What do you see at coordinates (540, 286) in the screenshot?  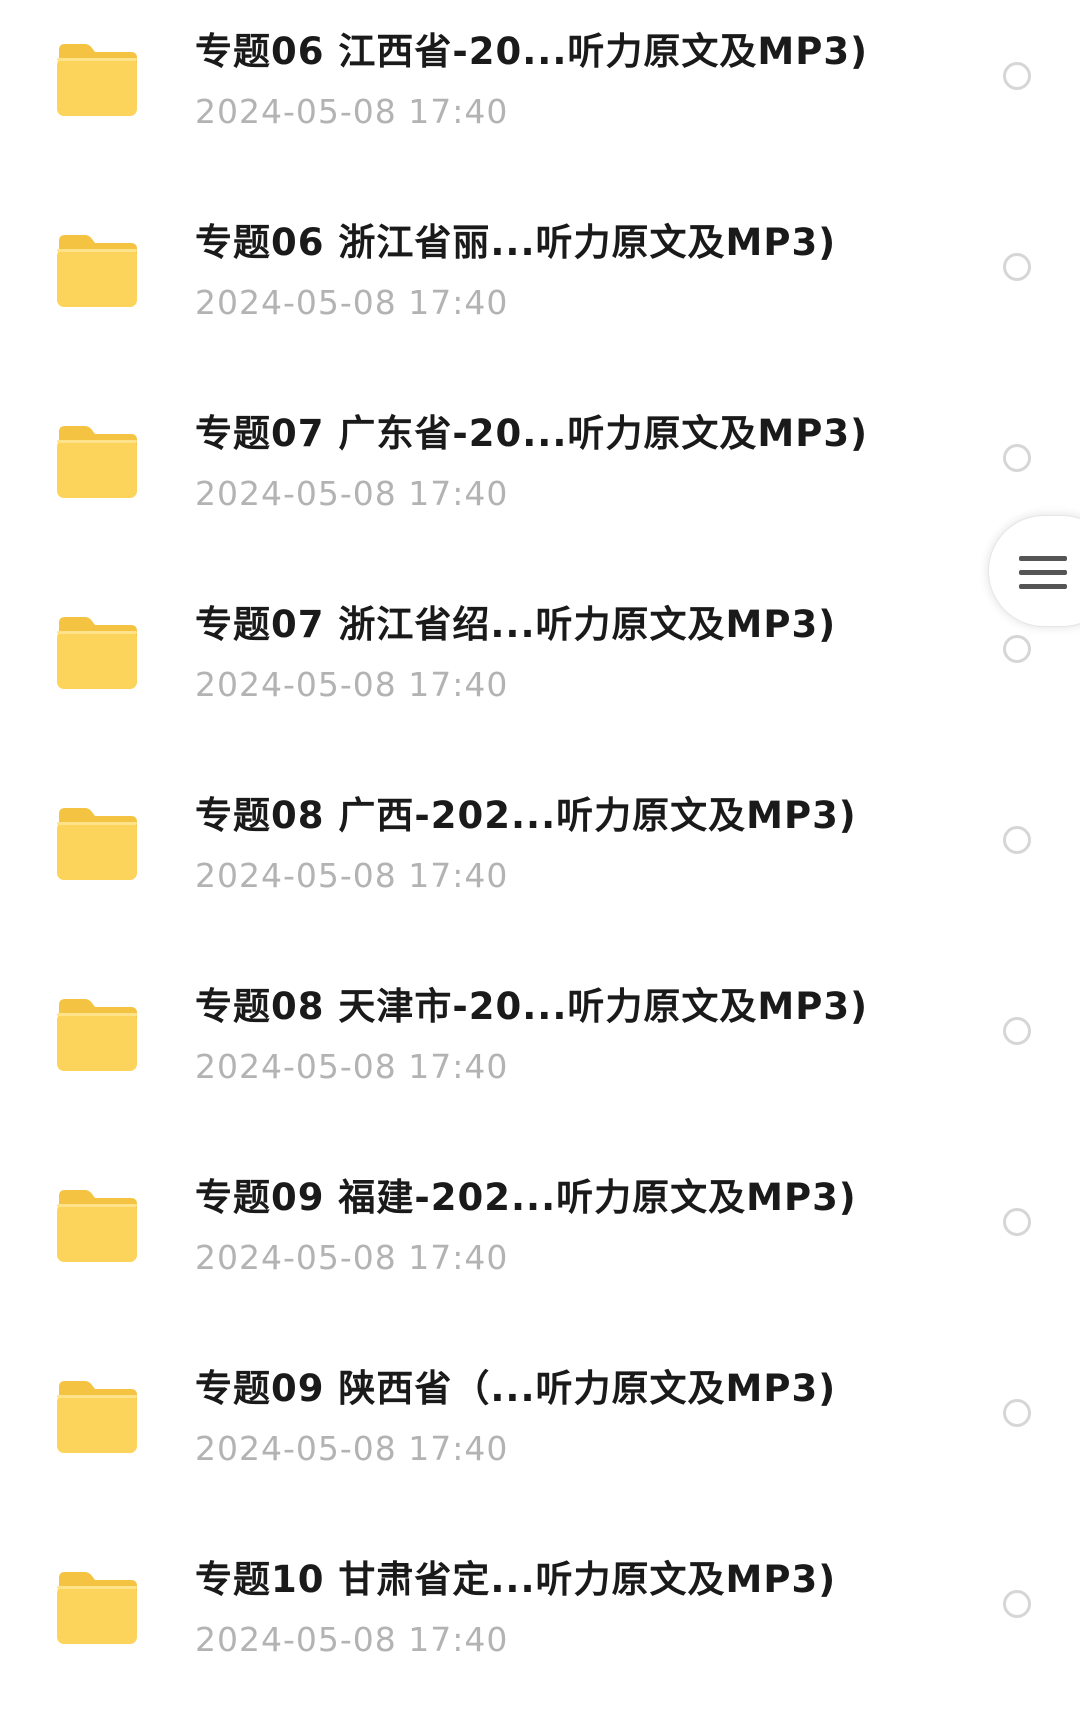 I see `file-row: 专题06 浙江省丽...听力原文及MP3) 2024-05-08 17:40` at bounding box center [540, 286].